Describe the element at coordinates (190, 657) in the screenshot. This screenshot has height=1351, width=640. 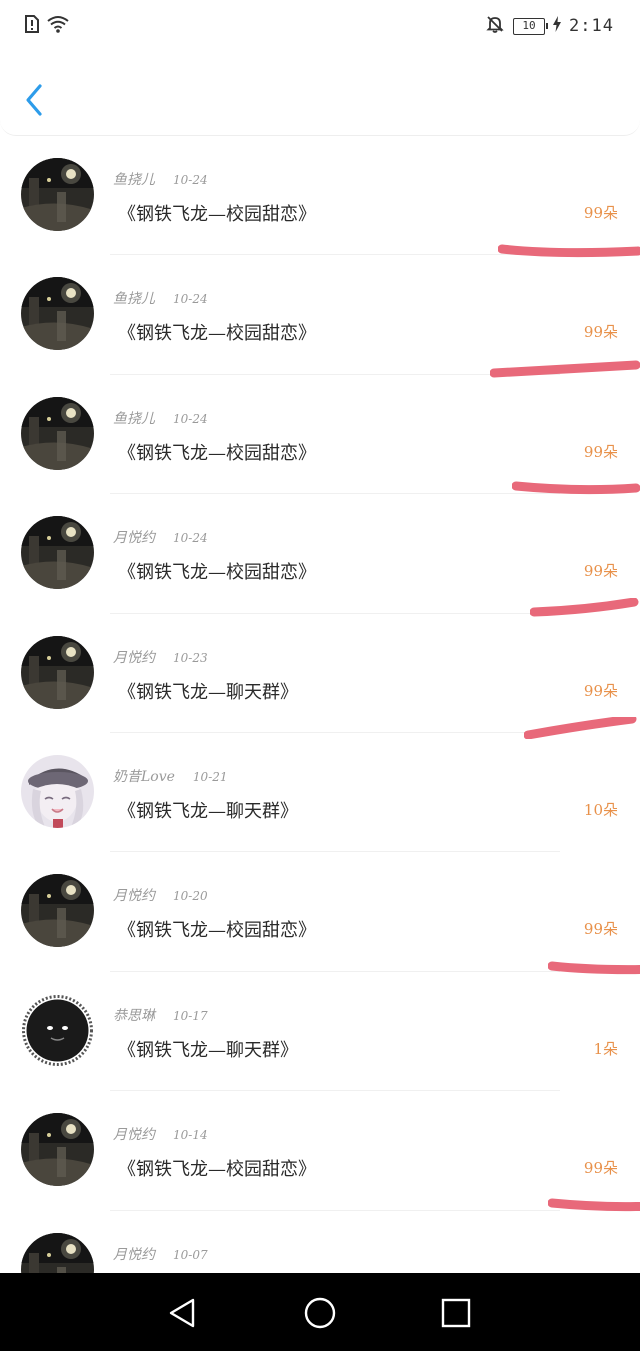
I see `gift-date: 10-23` at that location.